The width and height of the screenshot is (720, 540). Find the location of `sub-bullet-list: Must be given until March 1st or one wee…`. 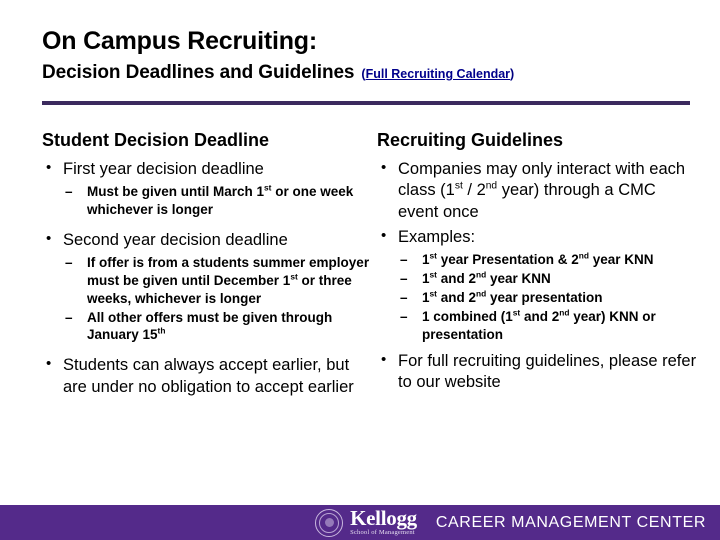

sub-bullet-list: Must be given until March 1st or one wee… is located at coordinates (217, 201).